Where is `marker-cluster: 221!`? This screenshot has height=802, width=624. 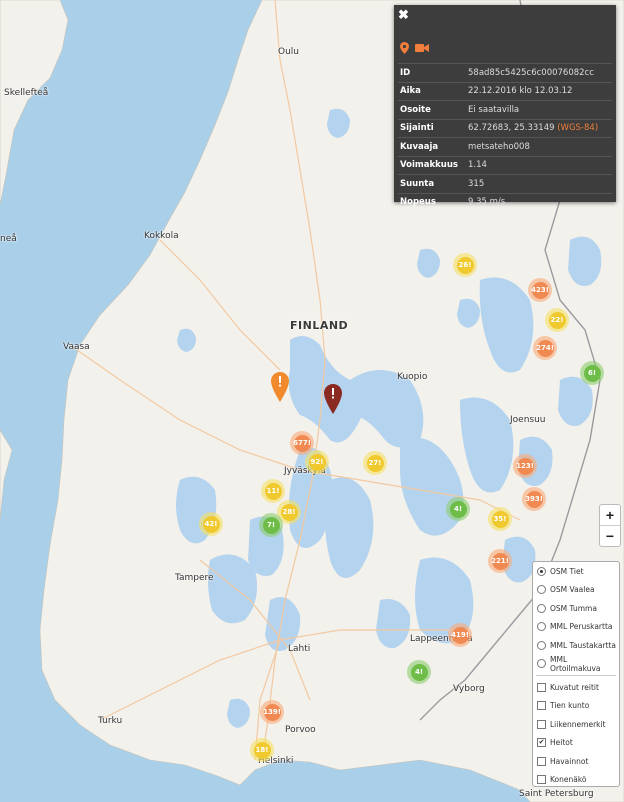 marker-cluster: 221! is located at coordinates (500, 561).